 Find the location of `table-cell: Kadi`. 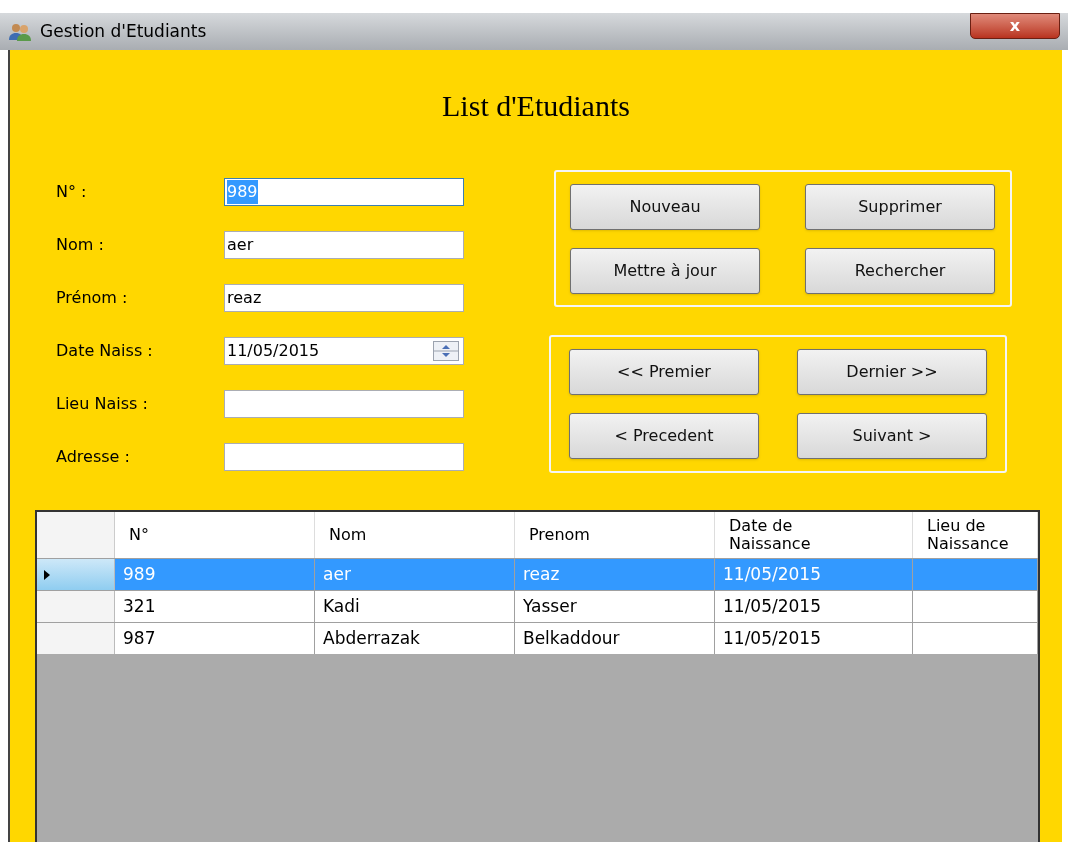

table-cell: Kadi is located at coordinates (415, 606).